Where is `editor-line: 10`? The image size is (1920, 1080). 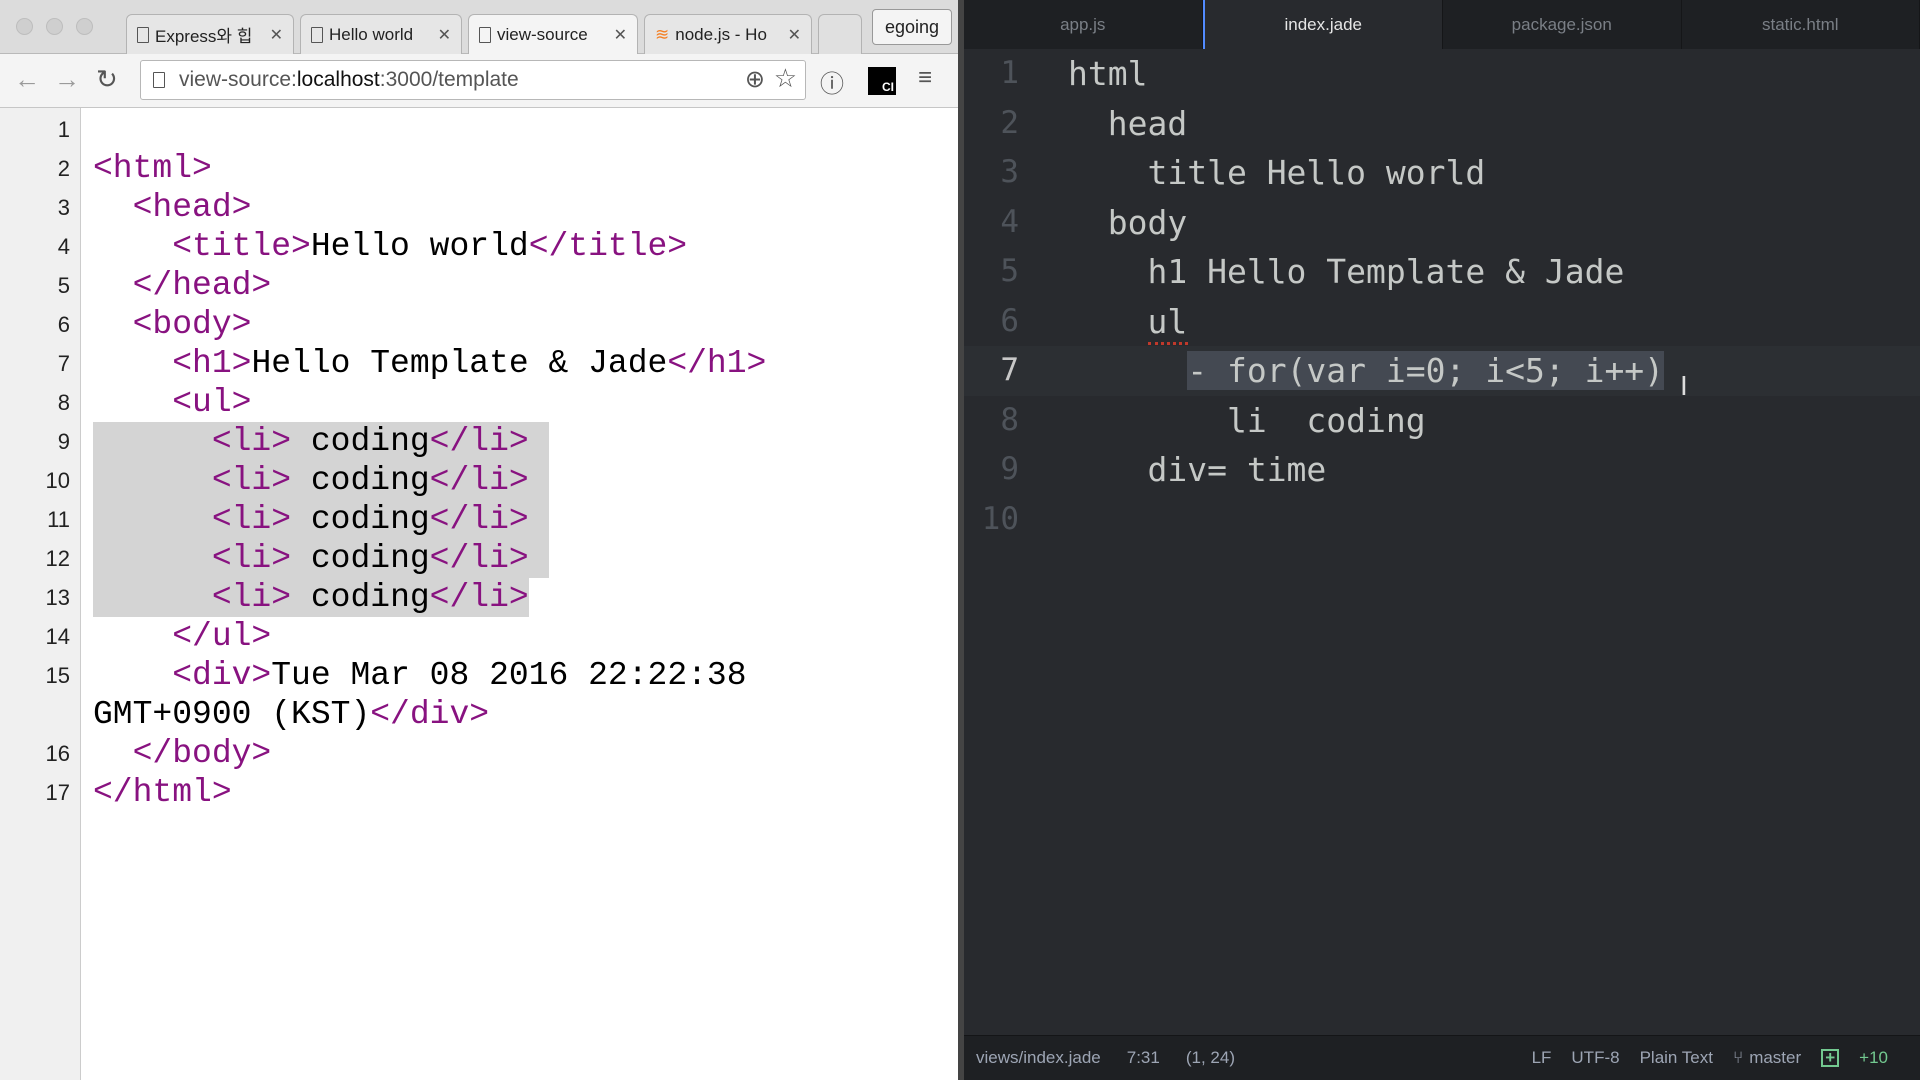 editor-line: 10 is located at coordinates (1442, 520).